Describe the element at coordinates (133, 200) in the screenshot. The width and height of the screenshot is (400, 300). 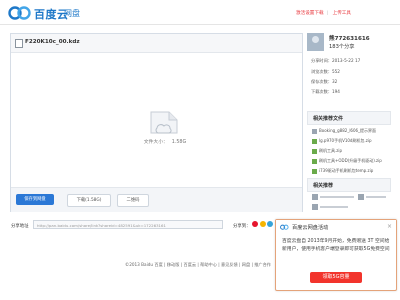
I see `qr-code-button: 二维码` at that location.